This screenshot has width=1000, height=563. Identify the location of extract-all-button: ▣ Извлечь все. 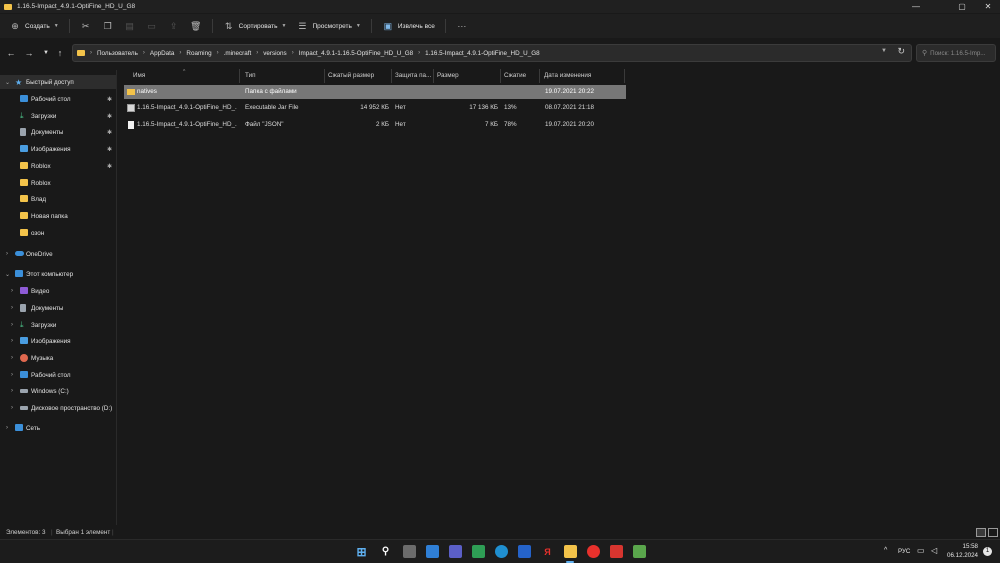
(408, 26).